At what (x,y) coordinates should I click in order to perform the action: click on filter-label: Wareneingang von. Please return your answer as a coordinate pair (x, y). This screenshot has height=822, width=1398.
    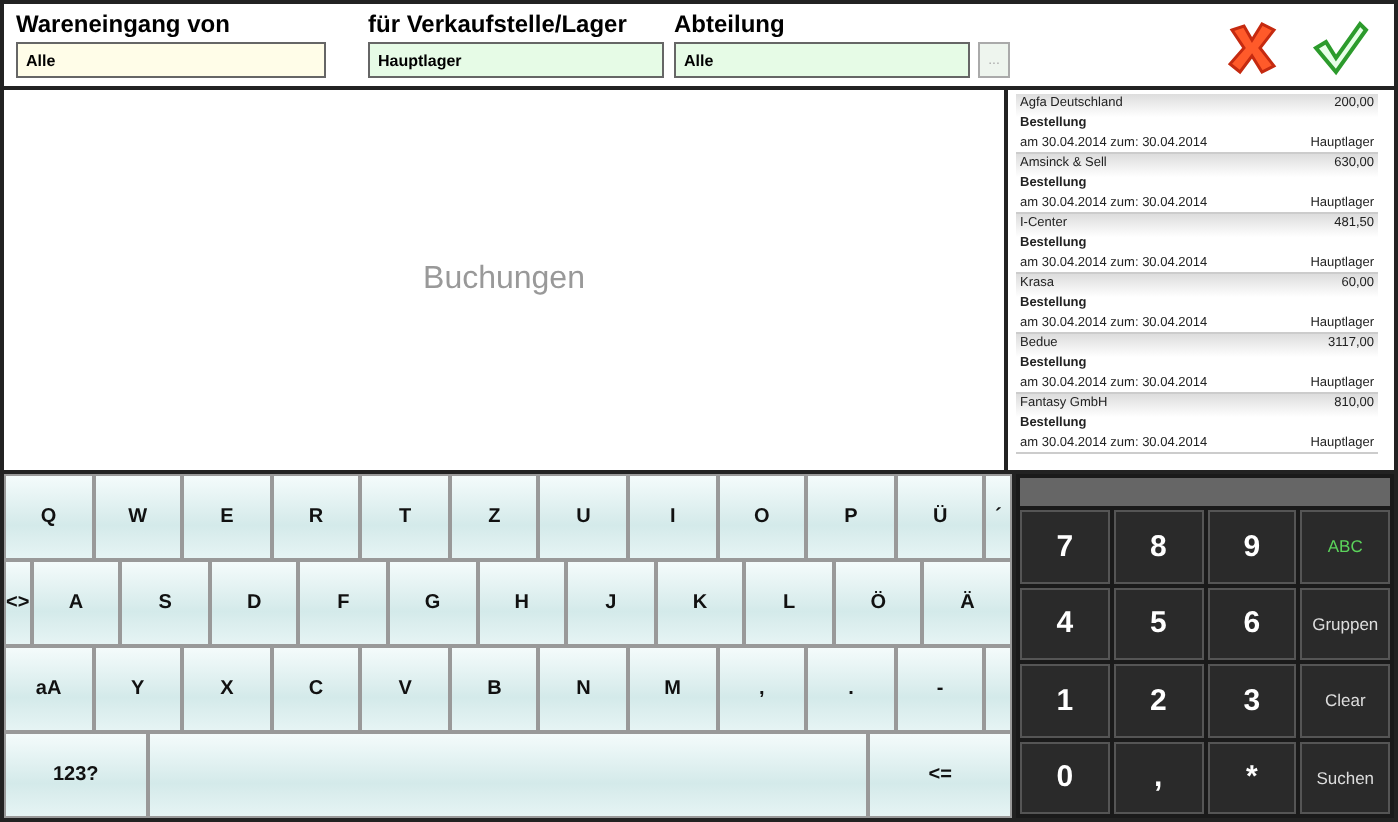
    Looking at the image, I should click on (124, 24).